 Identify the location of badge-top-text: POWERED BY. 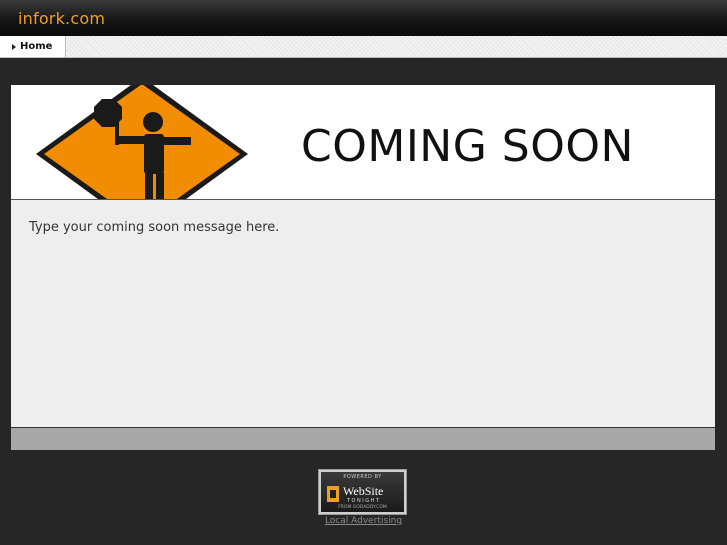
(362, 477).